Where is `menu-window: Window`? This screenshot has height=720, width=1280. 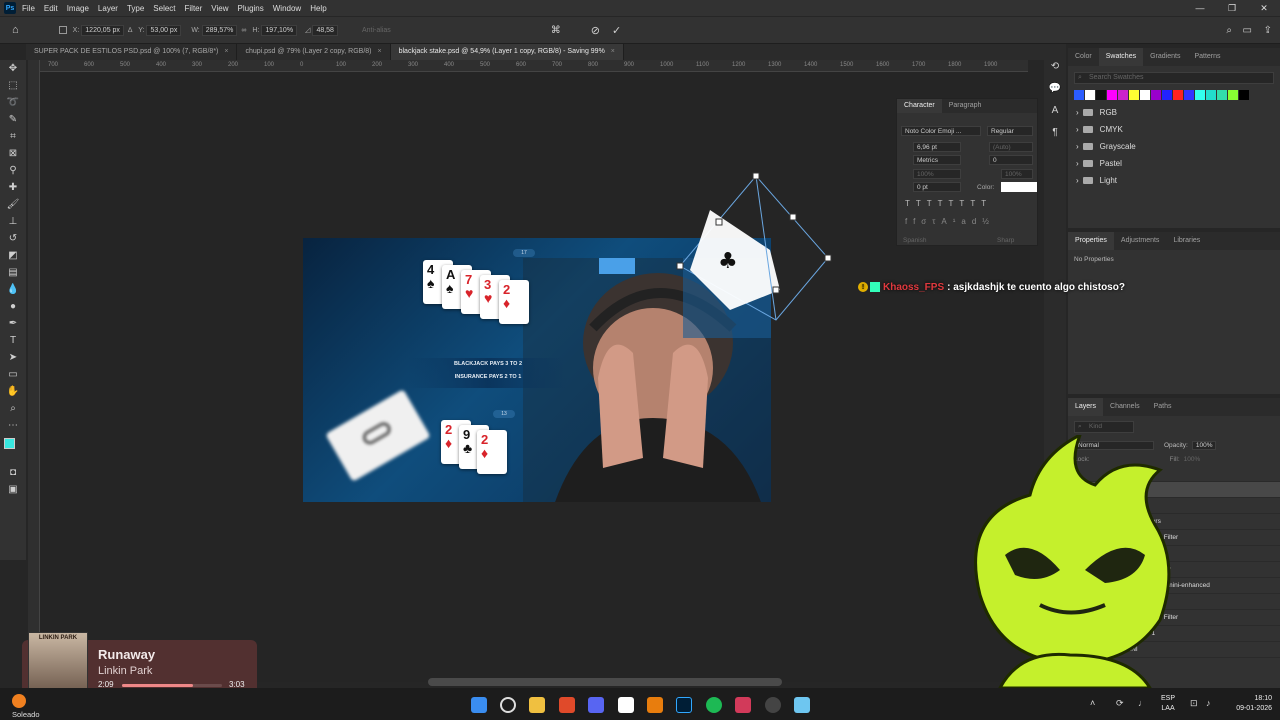
menu-window: Window is located at coordinates (287, 8).